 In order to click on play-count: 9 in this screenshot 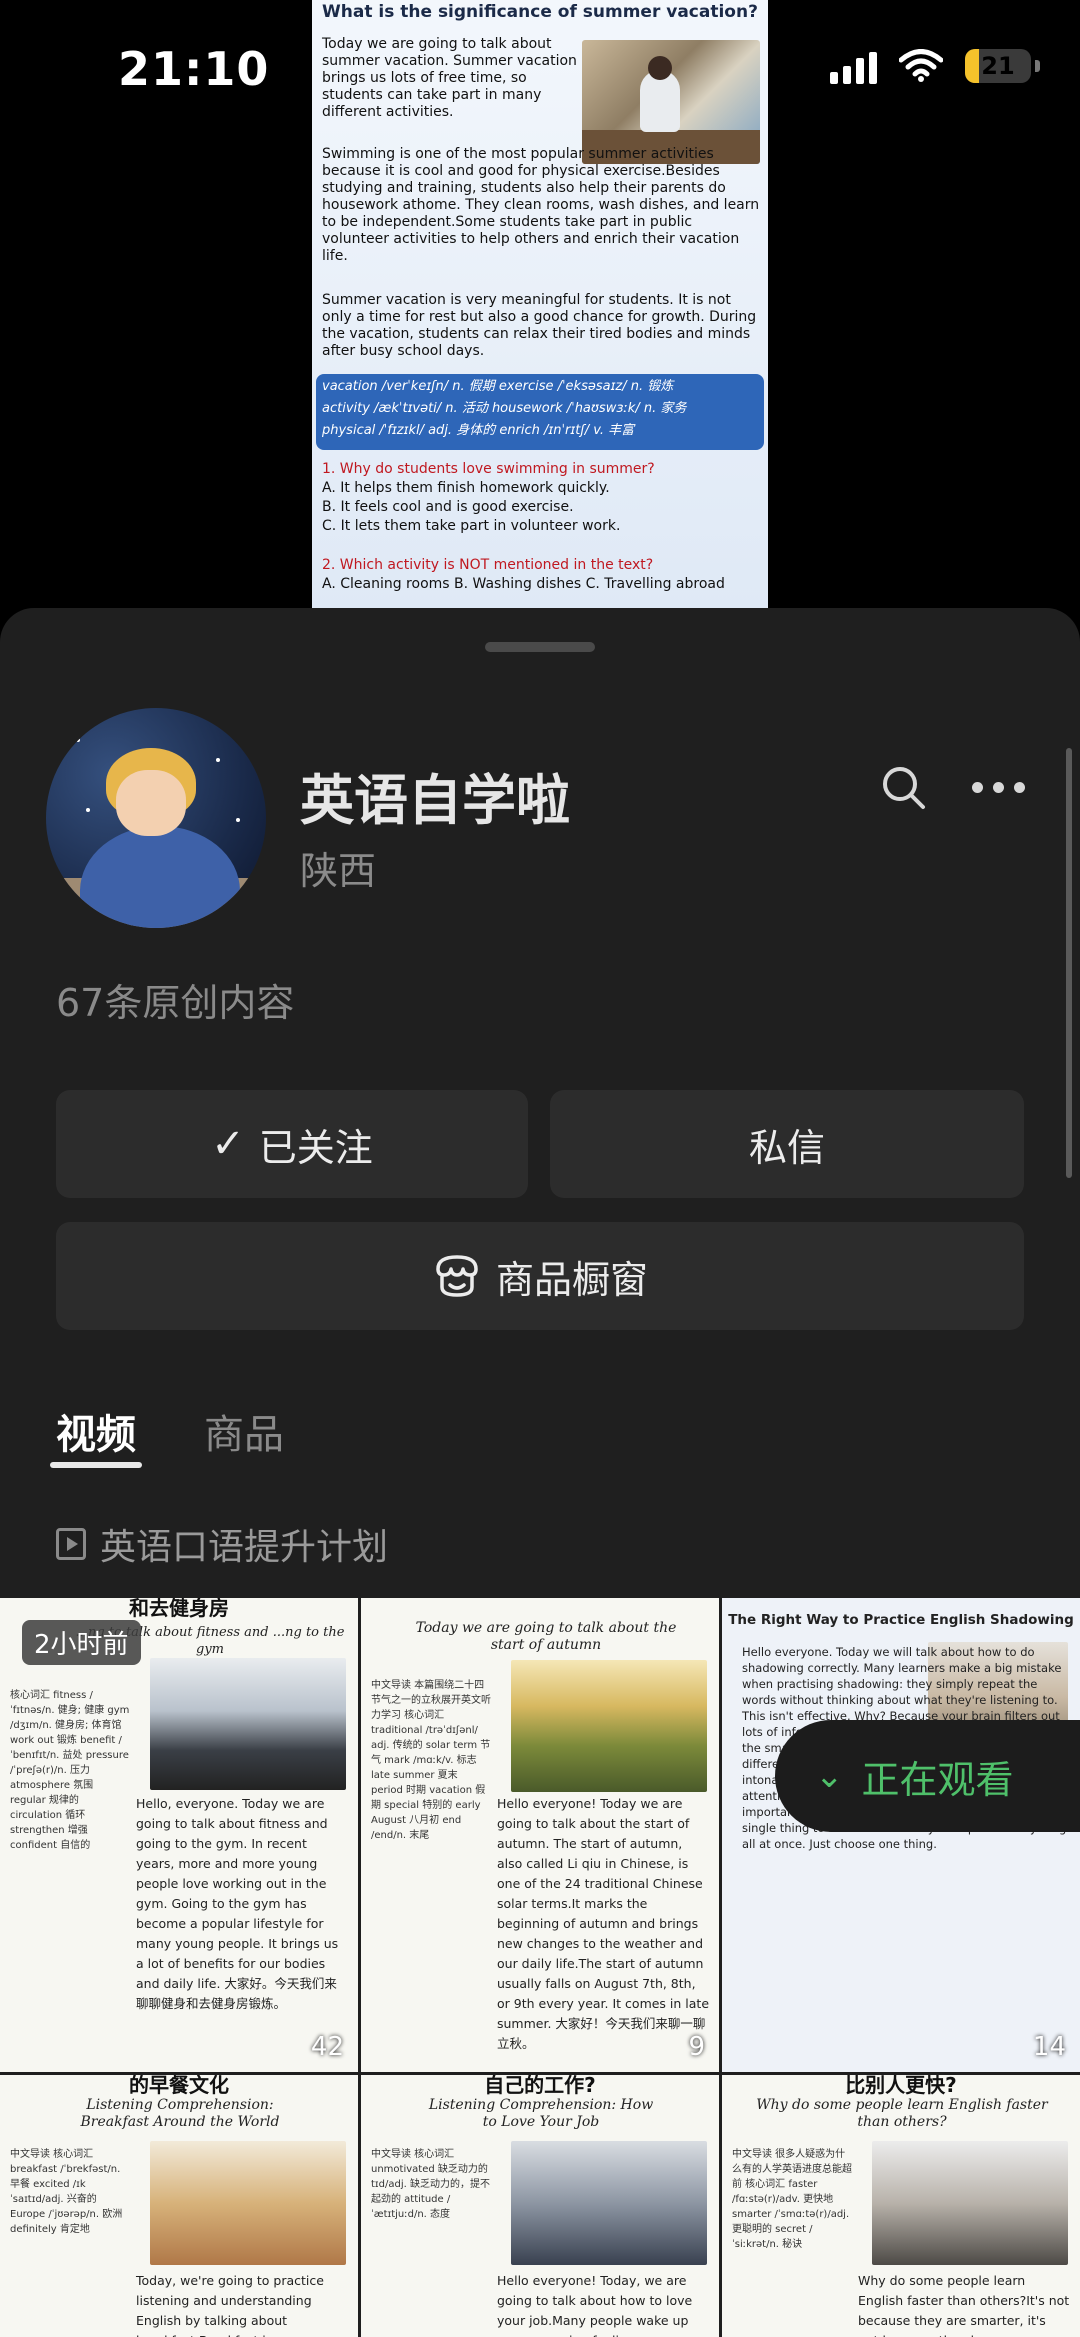, I will do `click(696, 2047)`.